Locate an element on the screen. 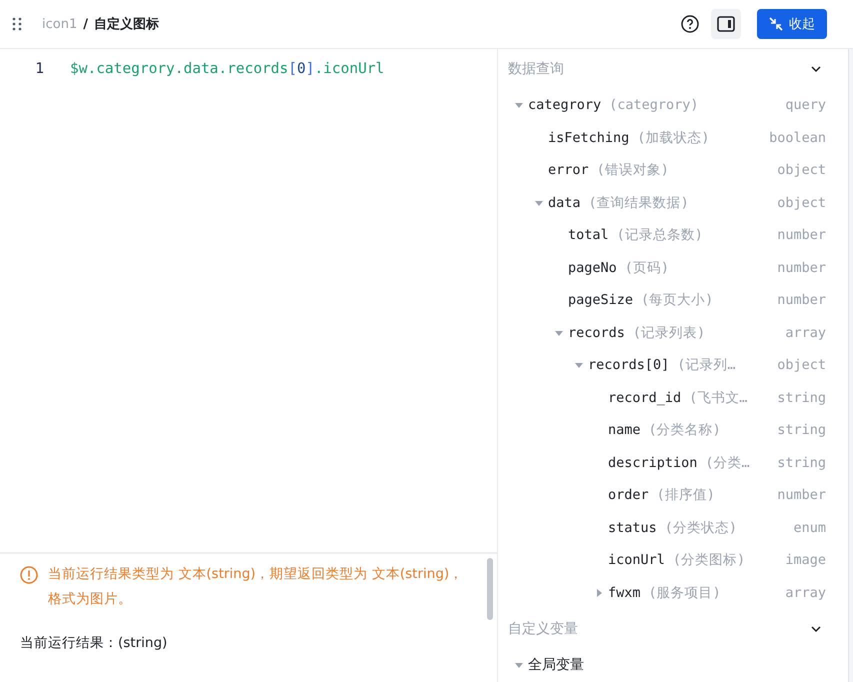  side-panel-icon is located at coordinates (726, 24).